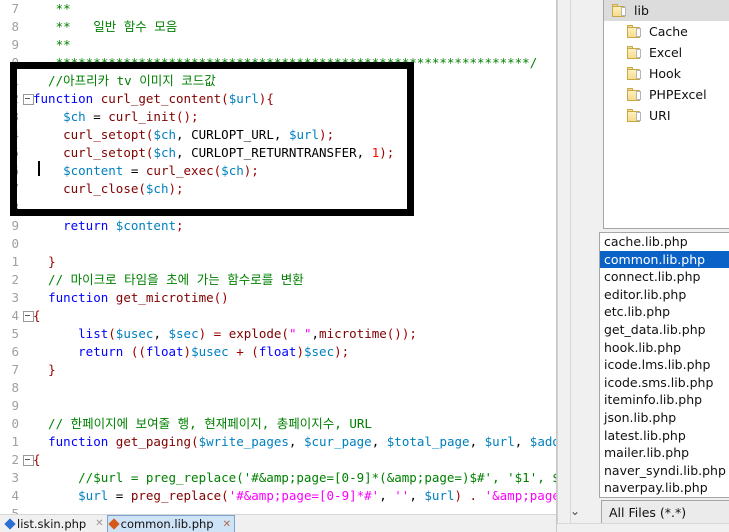  I want to click on code-line: 9 **, so click(278, 45).